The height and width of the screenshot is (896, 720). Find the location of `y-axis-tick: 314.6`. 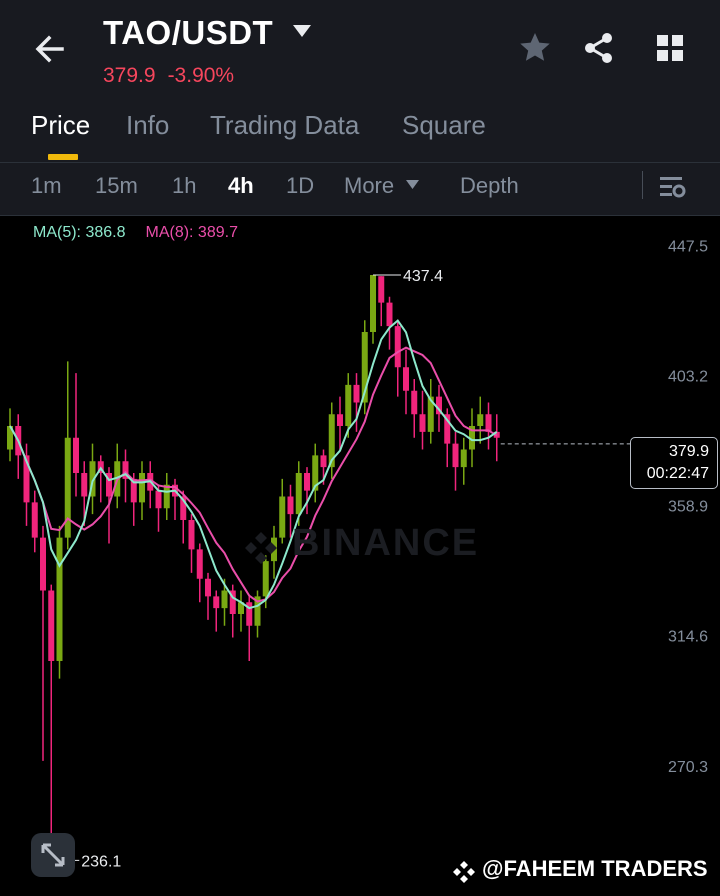

y-axis-tick: 314.6 is located at coordinates (688, 637).